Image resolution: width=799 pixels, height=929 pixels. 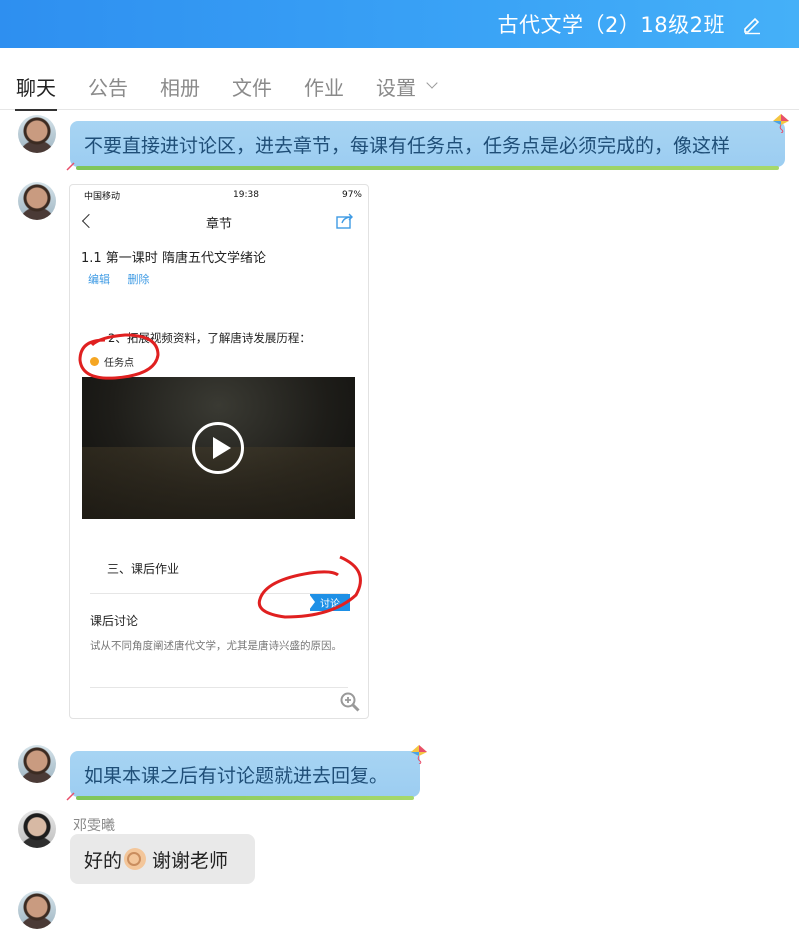 I want to click on tab-album: 相册, so click(x=180, y=86).